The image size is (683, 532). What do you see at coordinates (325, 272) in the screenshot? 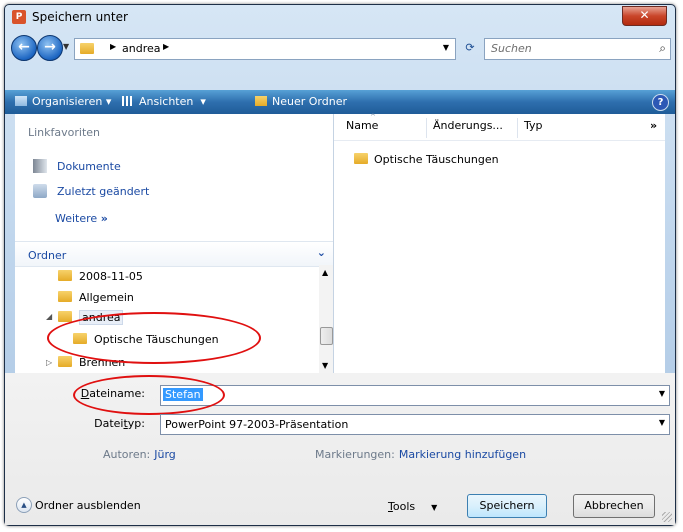
I see `scroll-up-icon: ▲` at bounding box center [325, 272].